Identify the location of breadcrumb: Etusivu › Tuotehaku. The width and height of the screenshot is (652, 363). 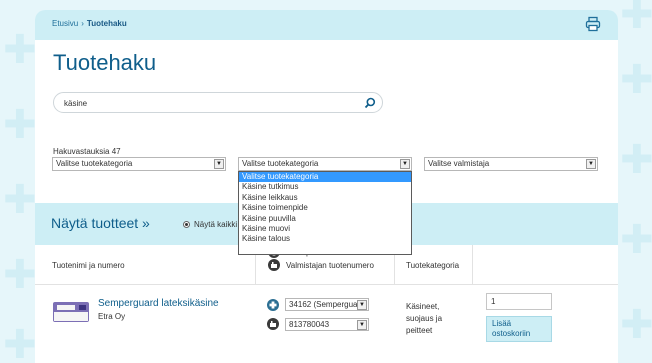
(89, 23).